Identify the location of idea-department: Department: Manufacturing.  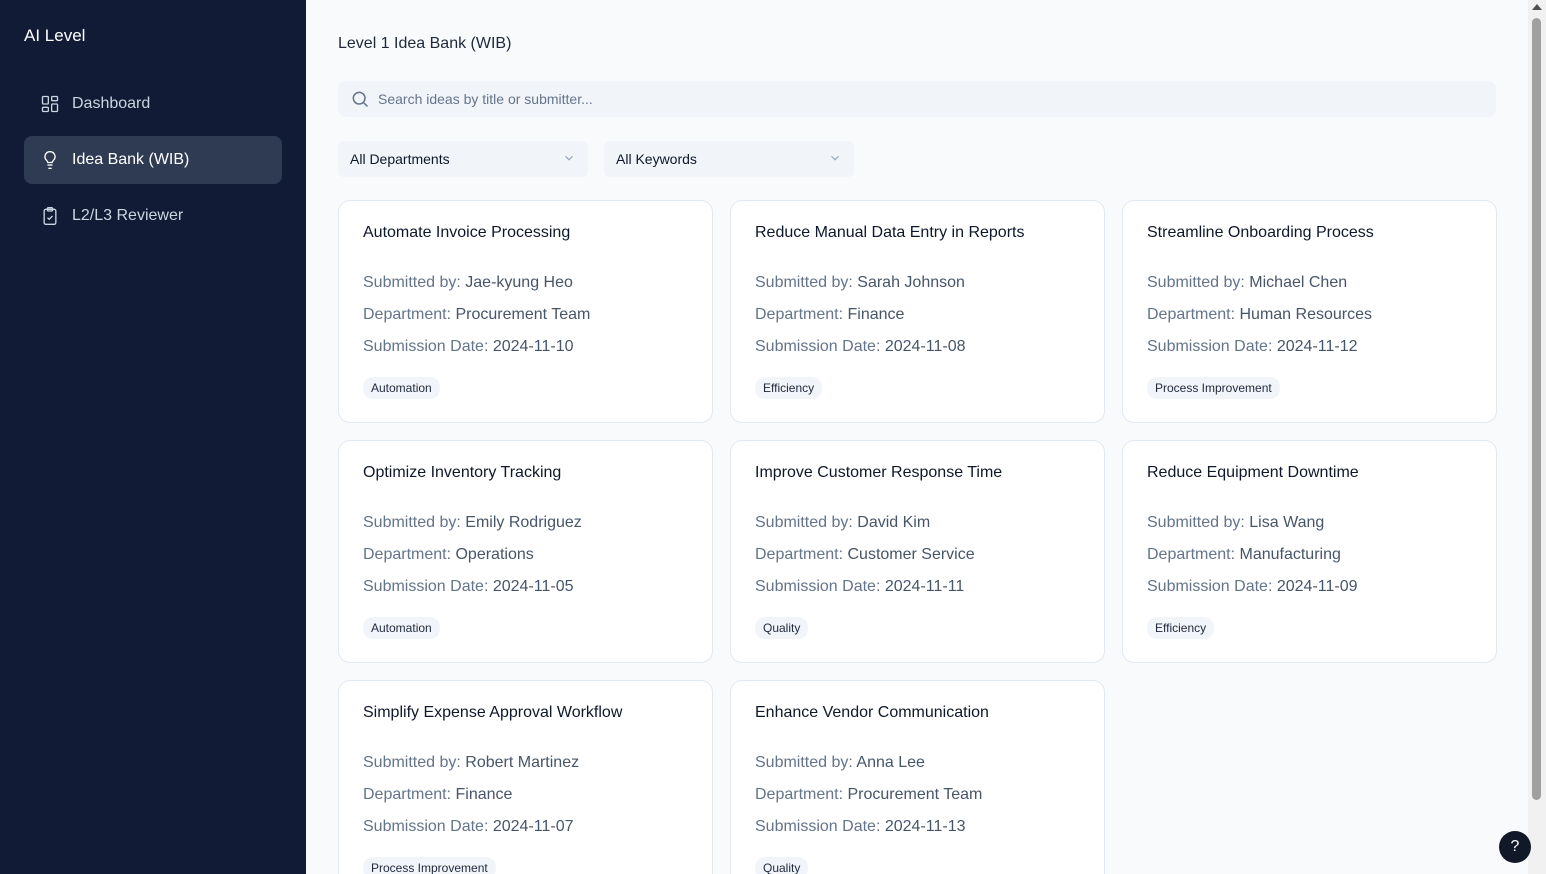
(1309, 555).